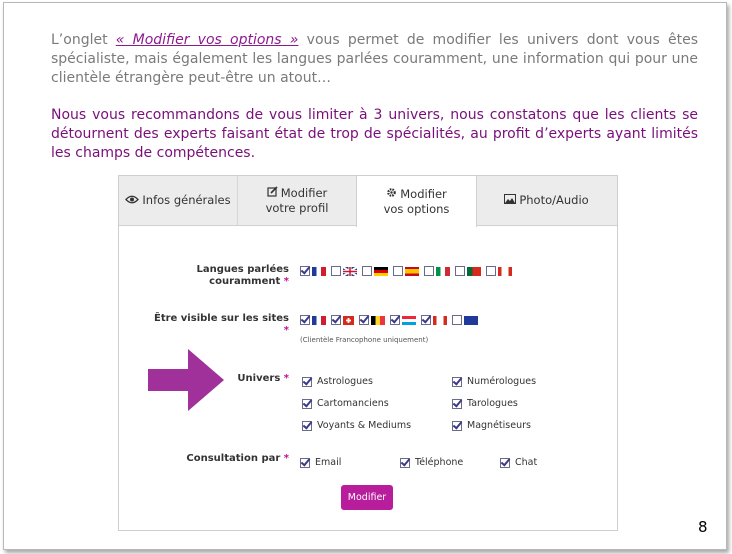  What do you see at coordinates (426, 320) in the screenshot?
I see `site-ca-checkbox` at bounding box center [426, 320].